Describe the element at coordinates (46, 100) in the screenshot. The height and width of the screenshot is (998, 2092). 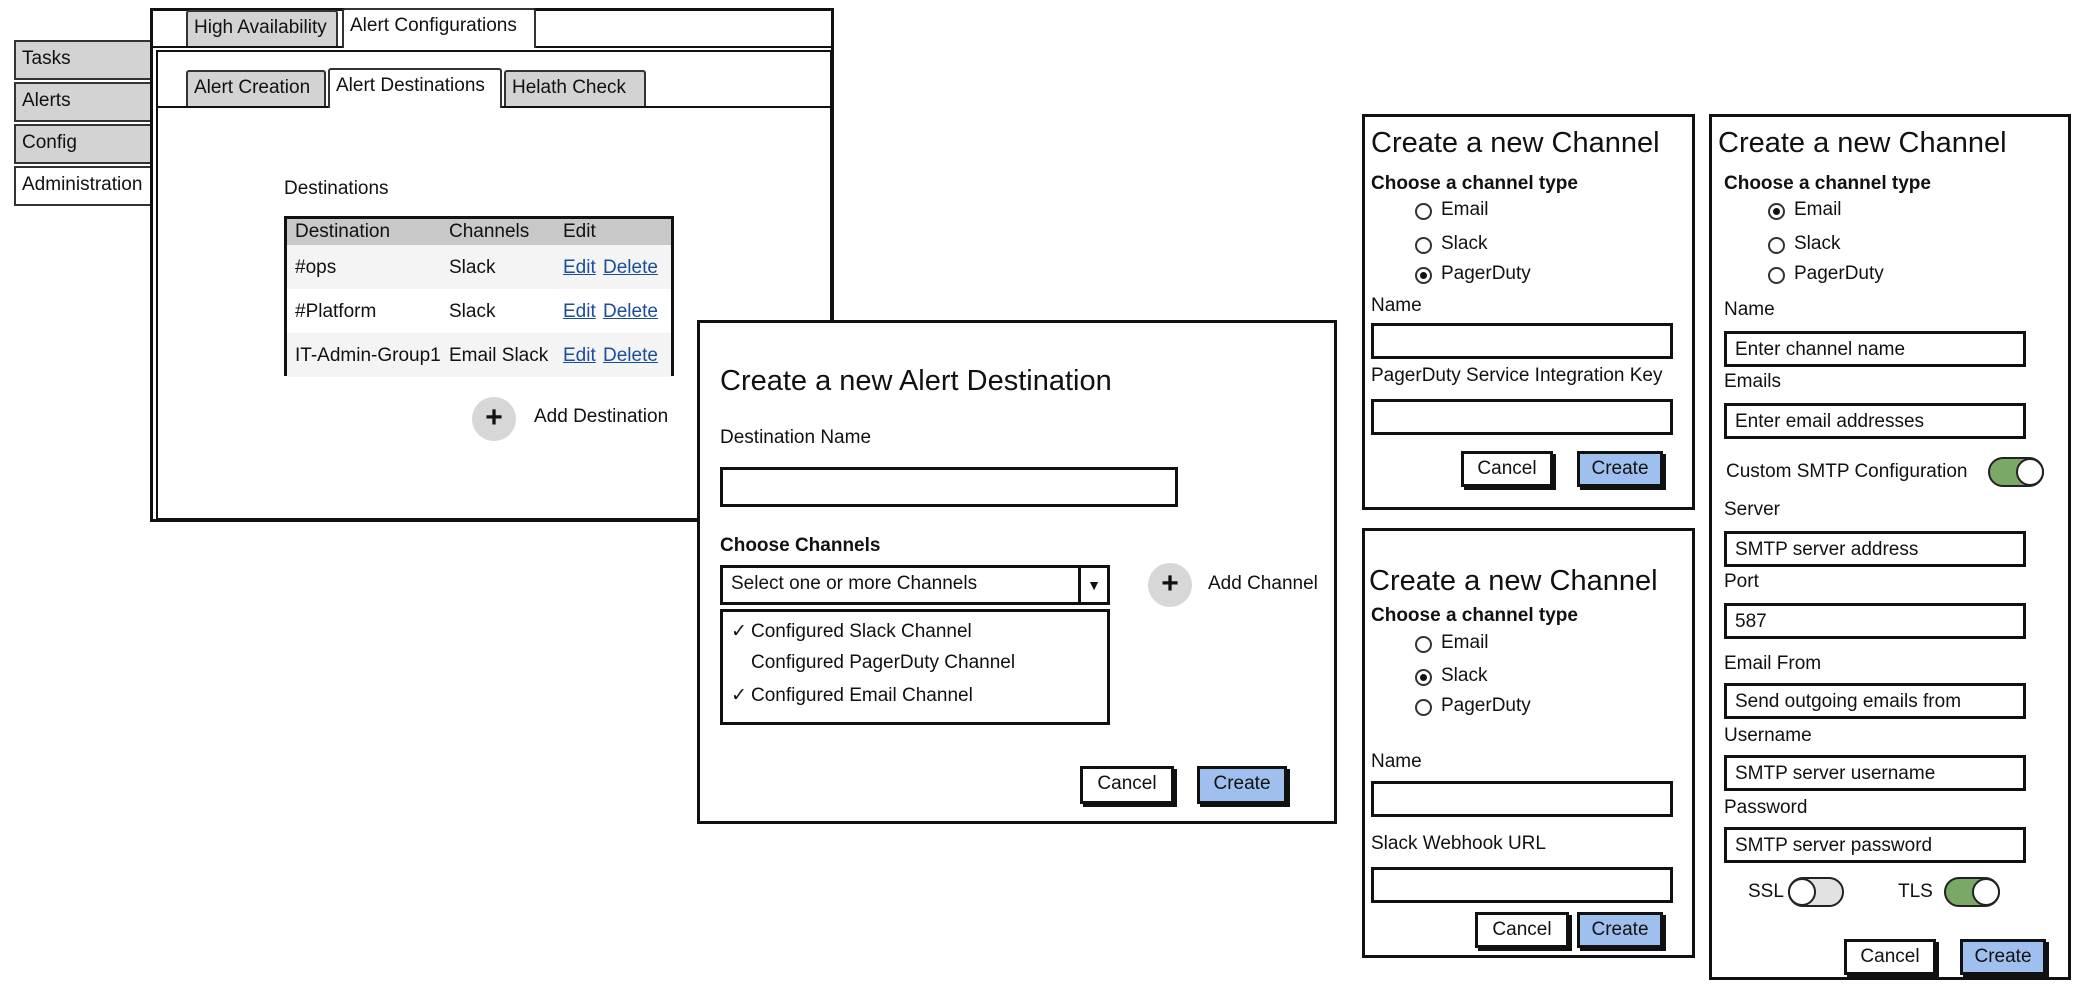
I see `nav-item-label: Alerts` at that location.